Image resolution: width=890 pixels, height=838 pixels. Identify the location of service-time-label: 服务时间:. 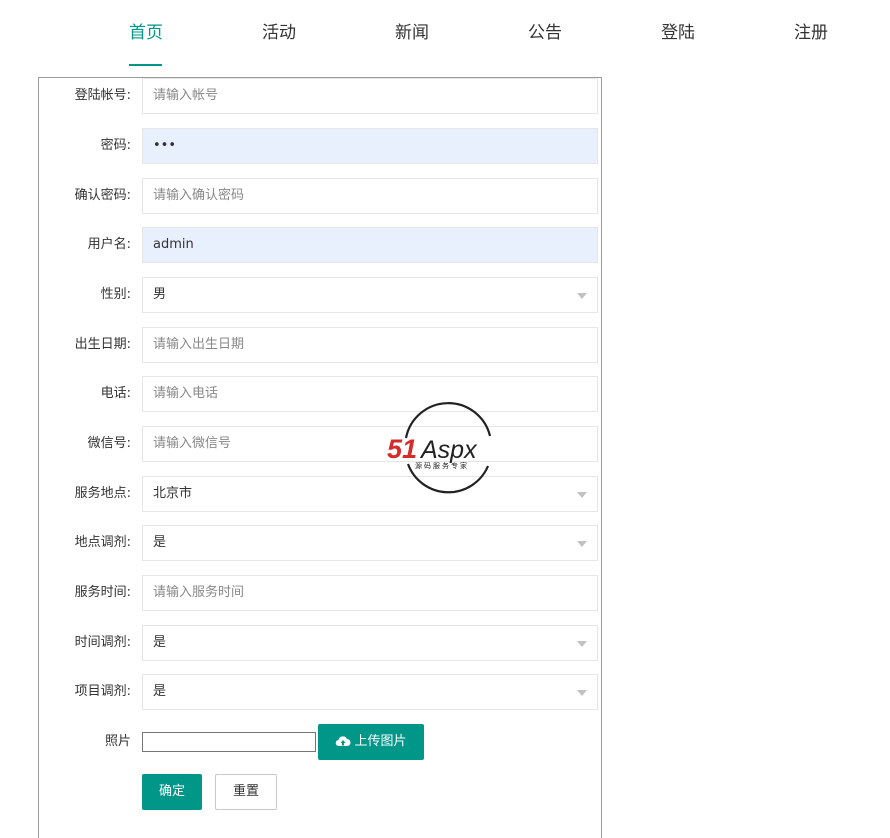
(102, 592).